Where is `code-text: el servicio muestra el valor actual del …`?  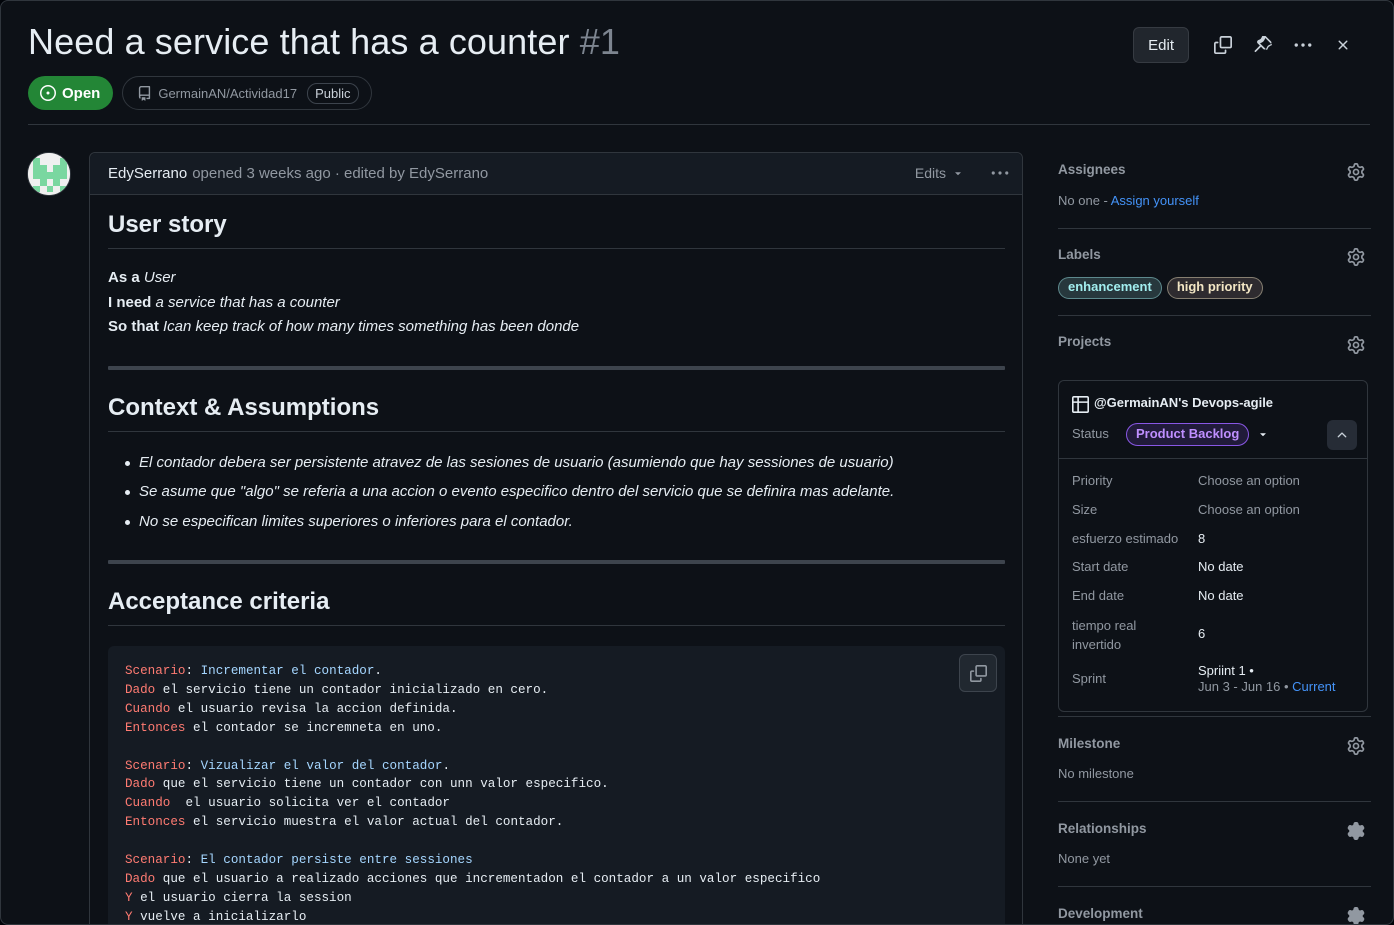
code-text: el servicio muestra el valor actual del … is located at coordinates (374, 822).